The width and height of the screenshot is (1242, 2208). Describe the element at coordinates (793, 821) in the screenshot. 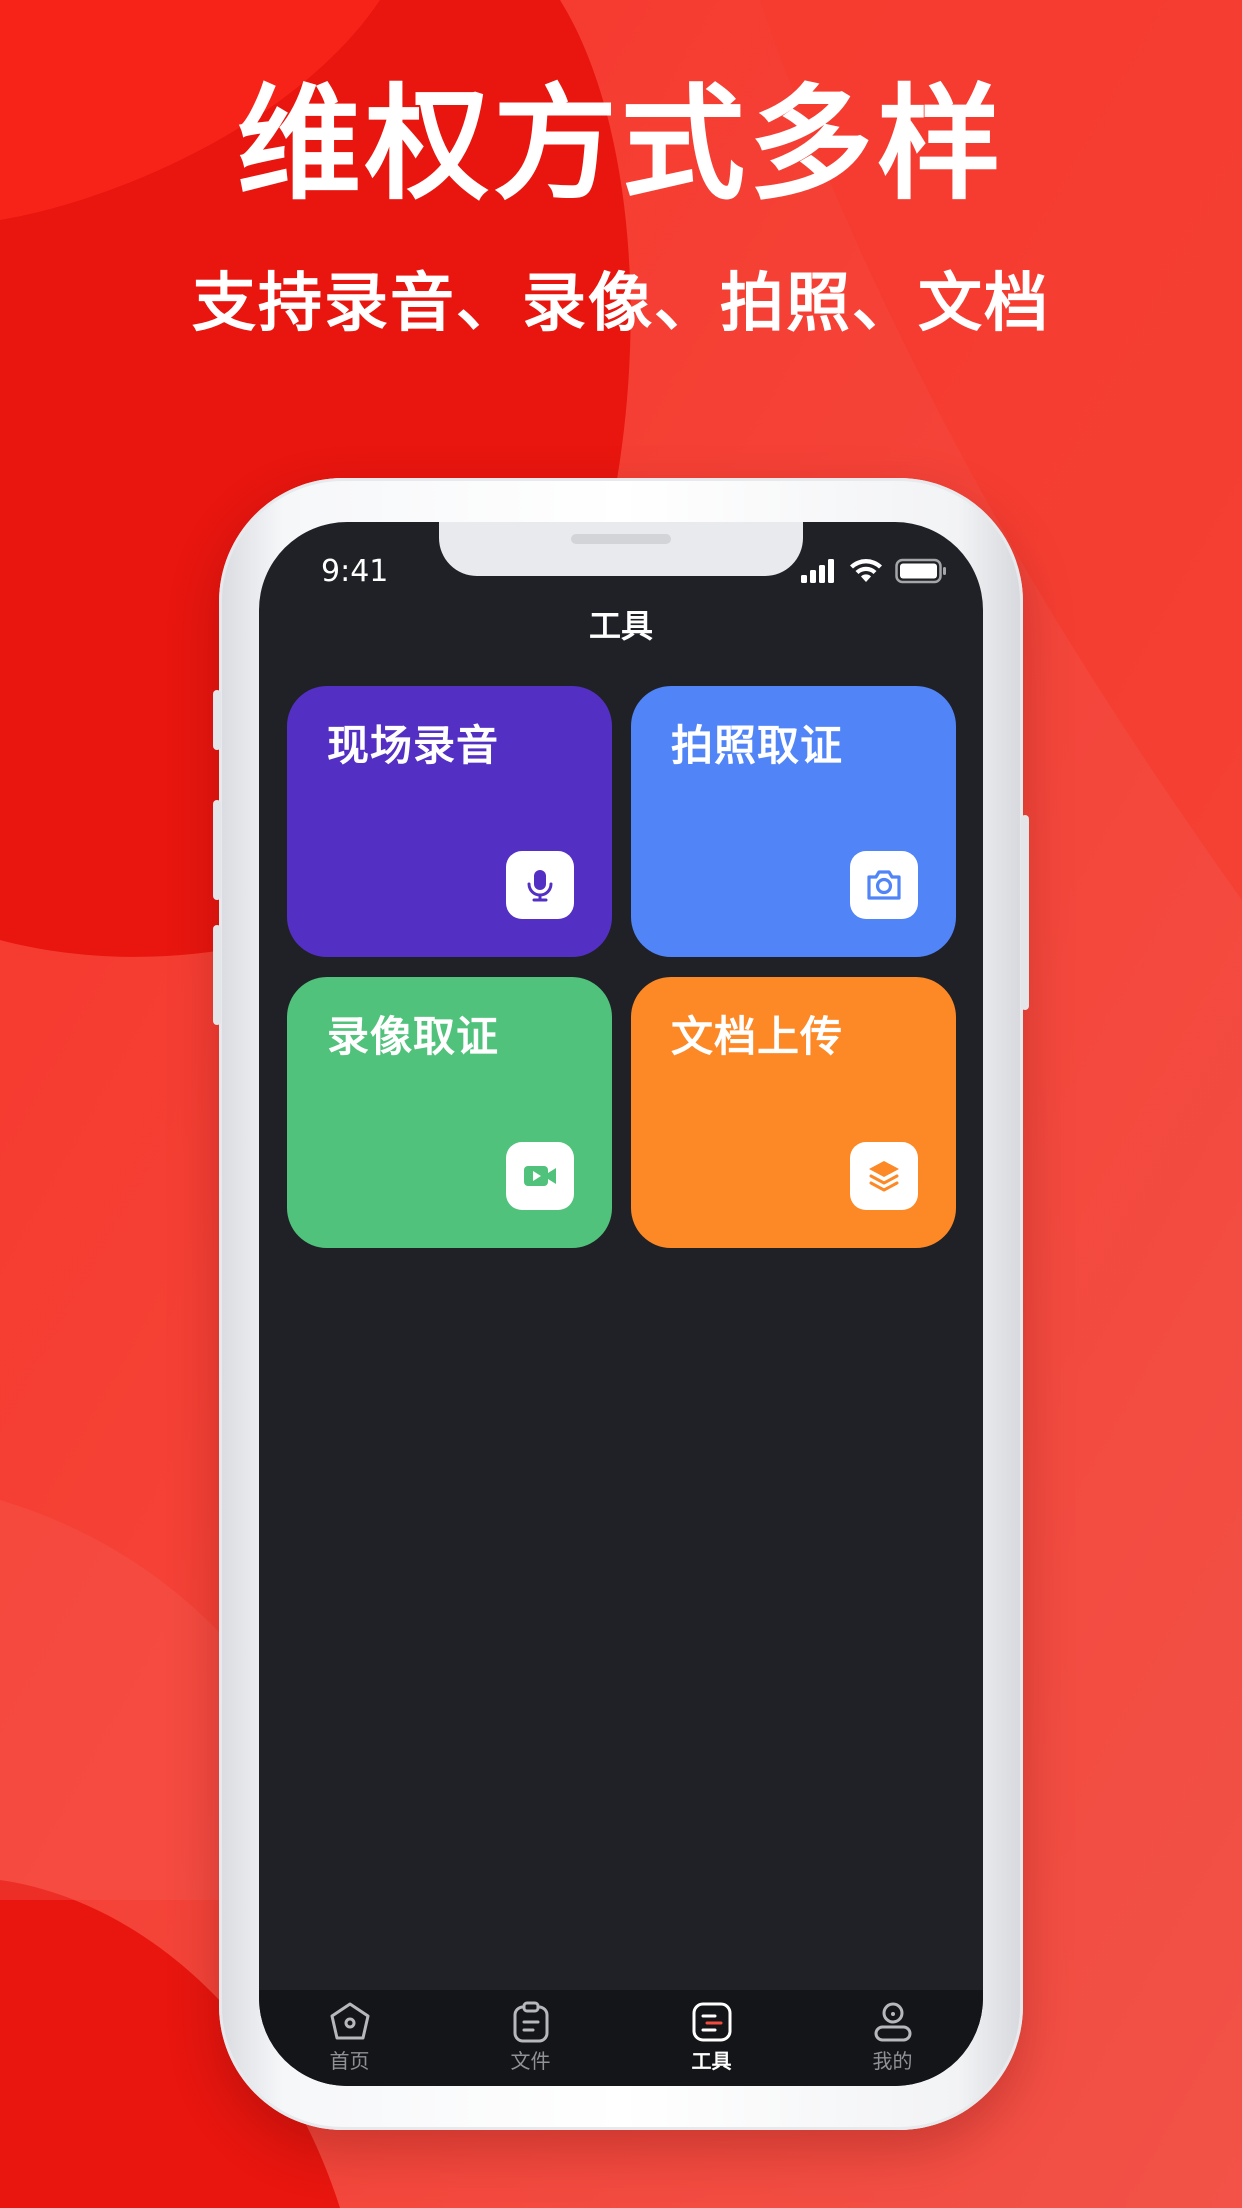

I see `tool-card-photo: 拍照取证` at that location.